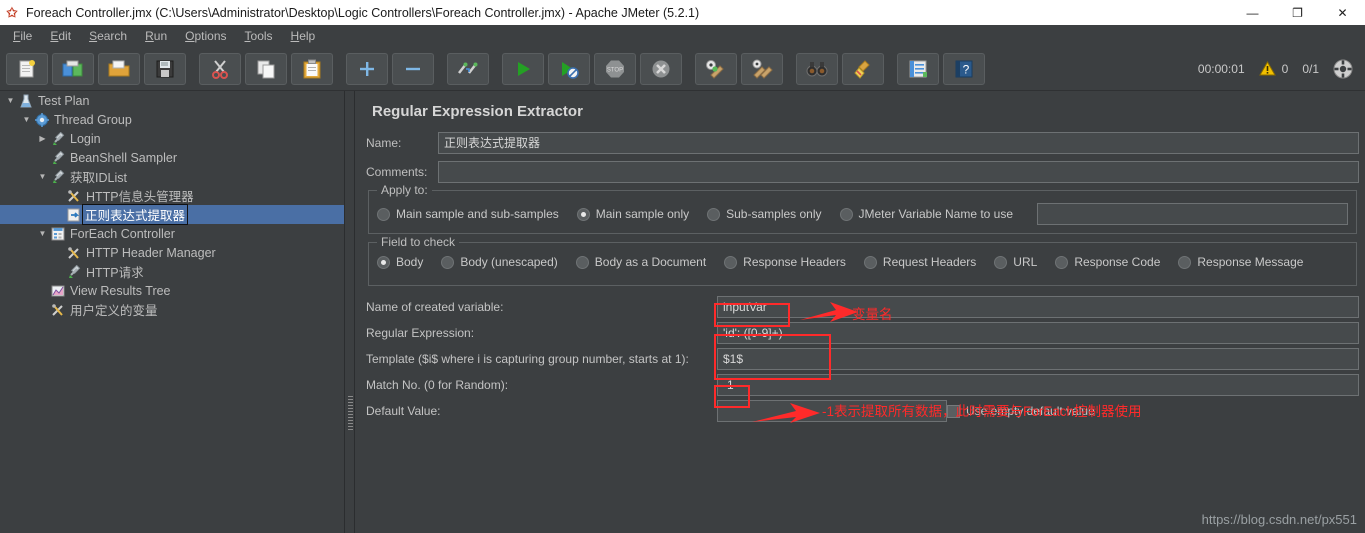  Describe the element at coordinates (350, 414) in the screenshot. I see `split-pane-grip` at that location.